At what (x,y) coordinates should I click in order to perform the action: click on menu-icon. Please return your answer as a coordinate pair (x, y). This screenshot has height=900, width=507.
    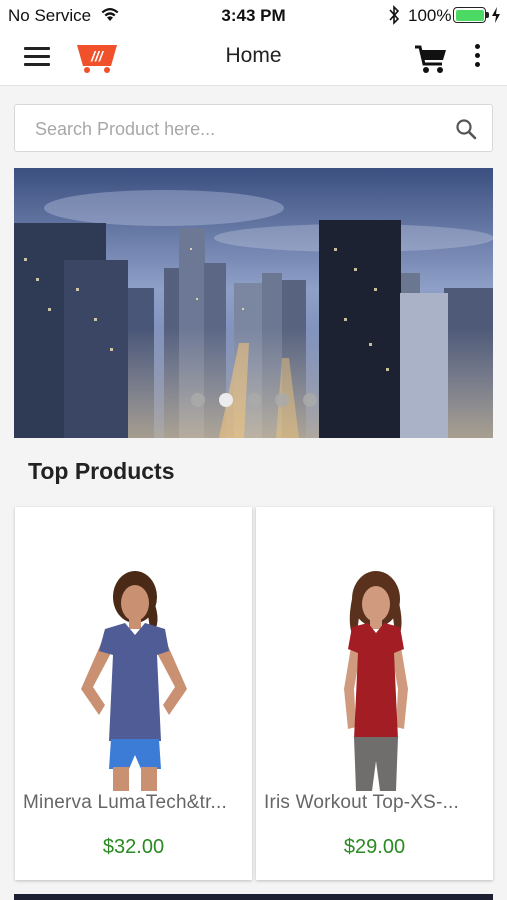
    Looking at the image, I should click on (37, 58).